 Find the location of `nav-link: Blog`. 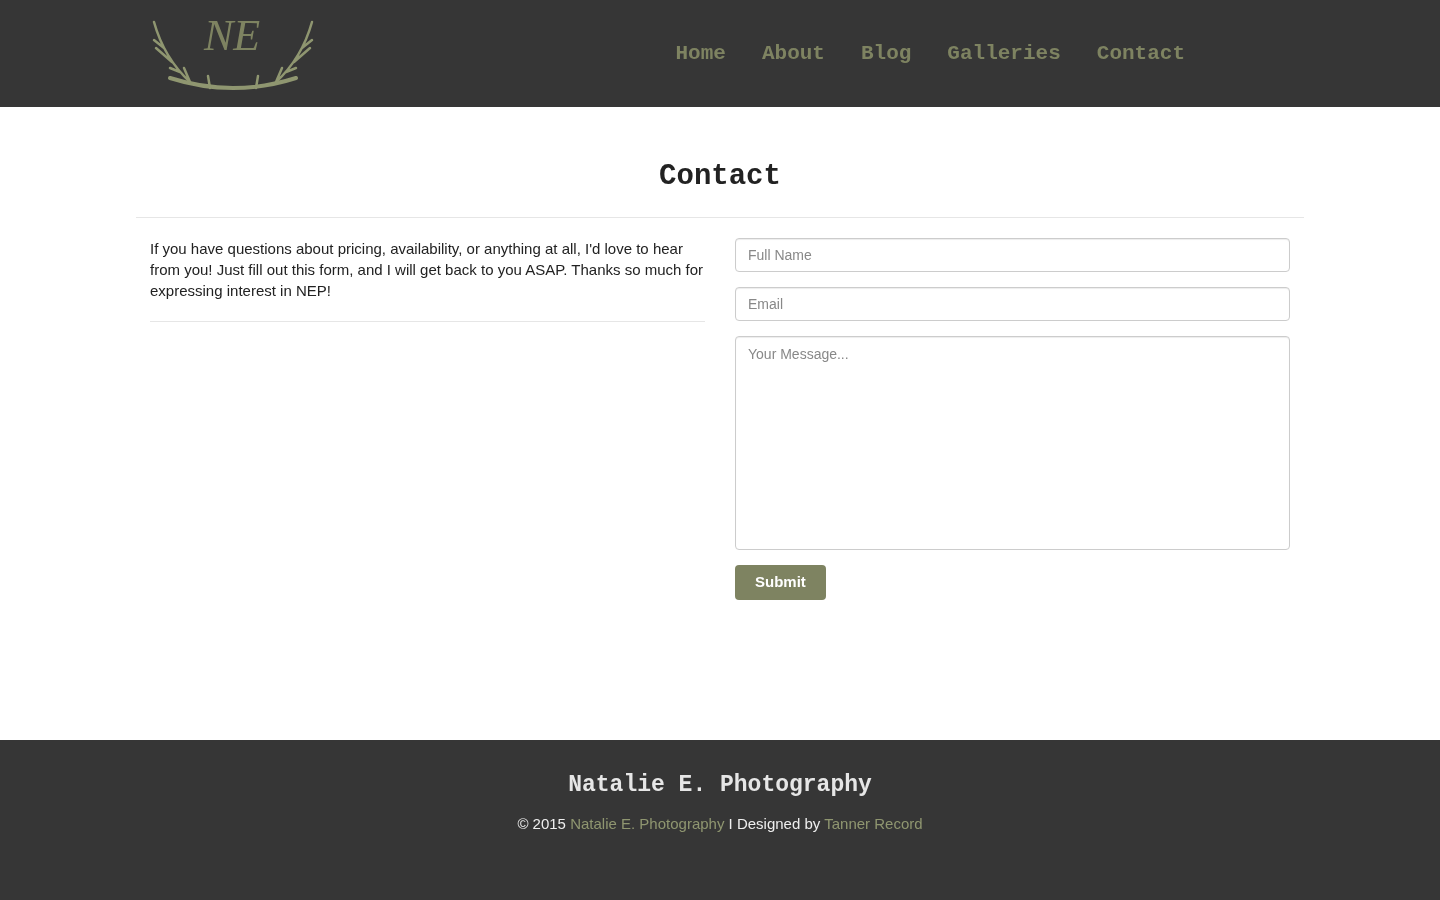

nav-link: Blog is located at coordinates (886, 53).